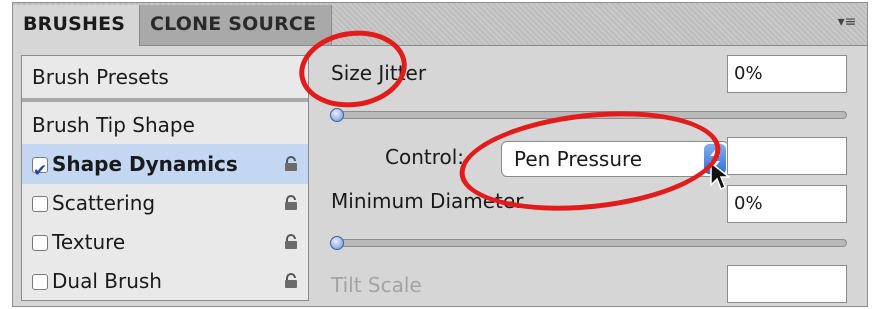 The width and height of the screenshot is (872, 309). Describe the element at coordinates (107, 281) in the screenshot. I see `list-item-label: Dual Brush` at that location.